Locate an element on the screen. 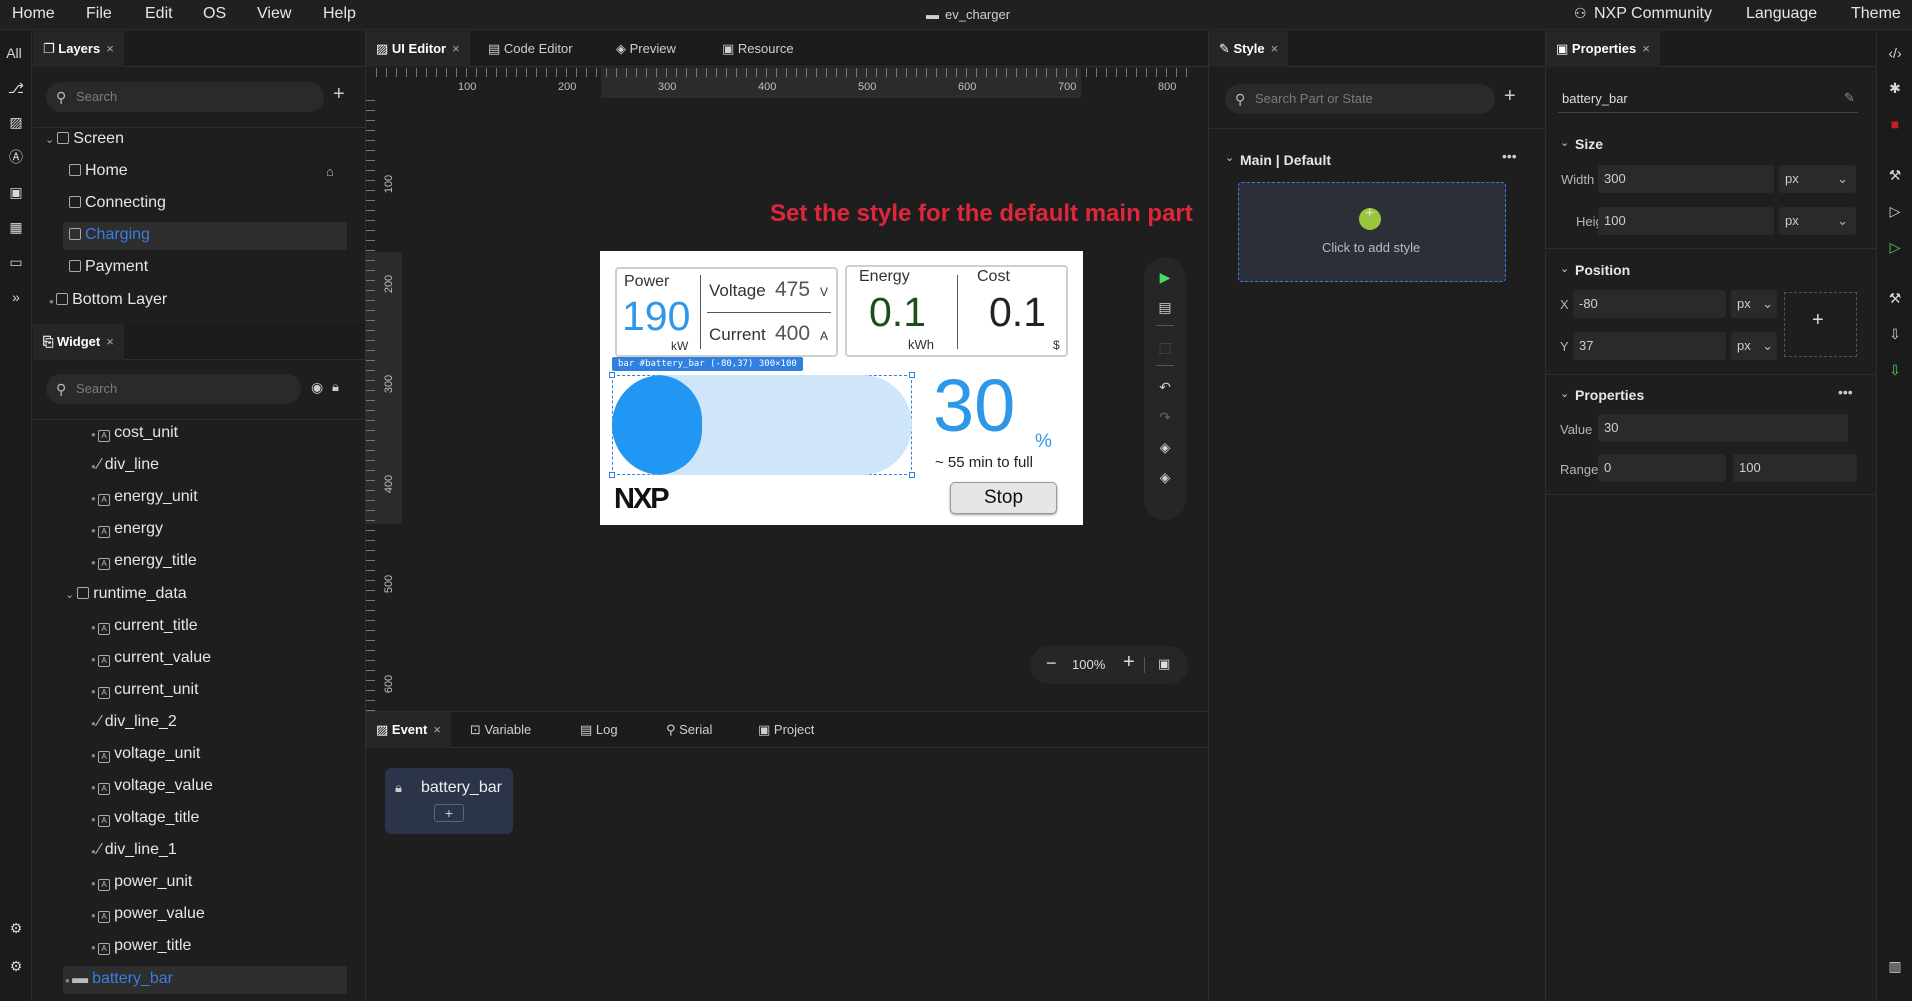  menu-file: File is located at coordinates (99, 14).